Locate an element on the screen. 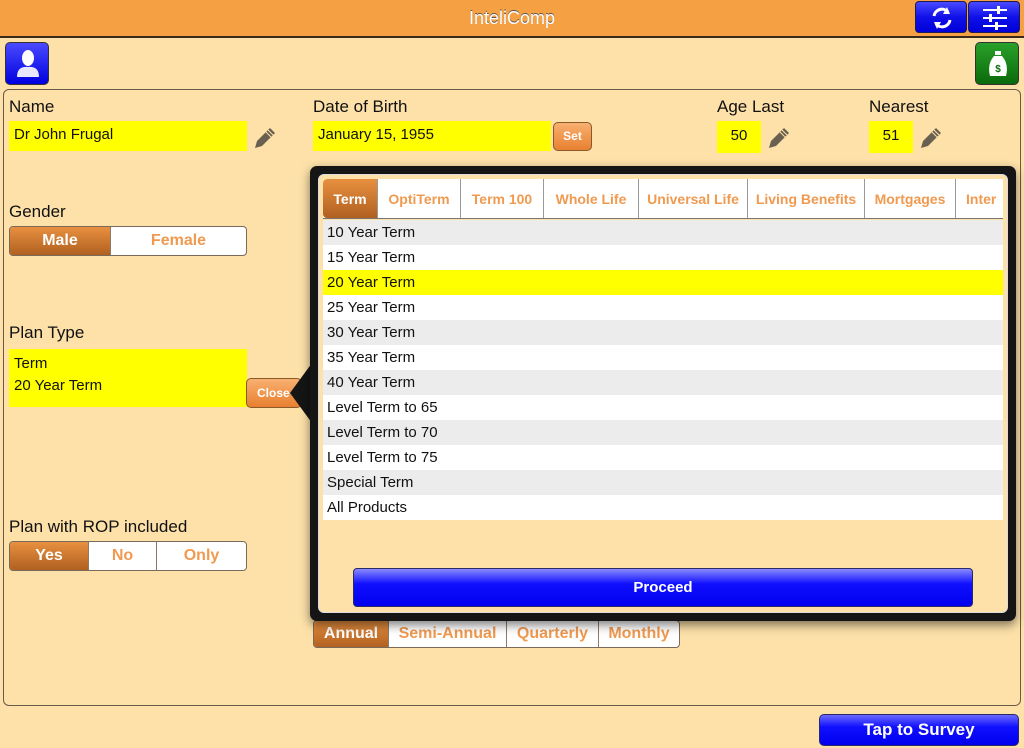  profile-button is located at coordinates (27, 63).